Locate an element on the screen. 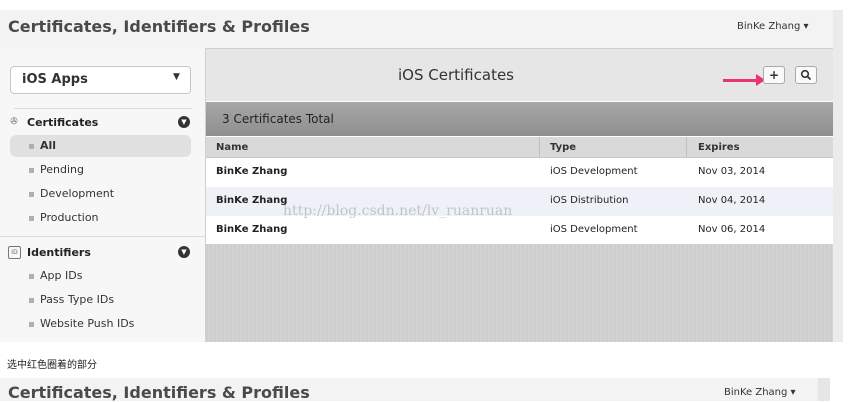 This screenshot has width=865, height=402. sidebar-item-label: Pending is located at coordinates (62, 169).